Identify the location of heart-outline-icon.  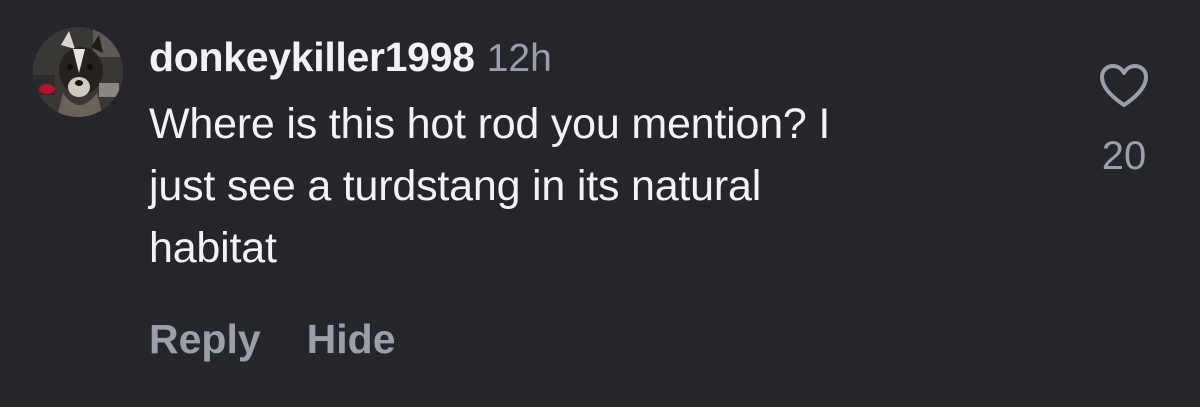
(1124, 85).